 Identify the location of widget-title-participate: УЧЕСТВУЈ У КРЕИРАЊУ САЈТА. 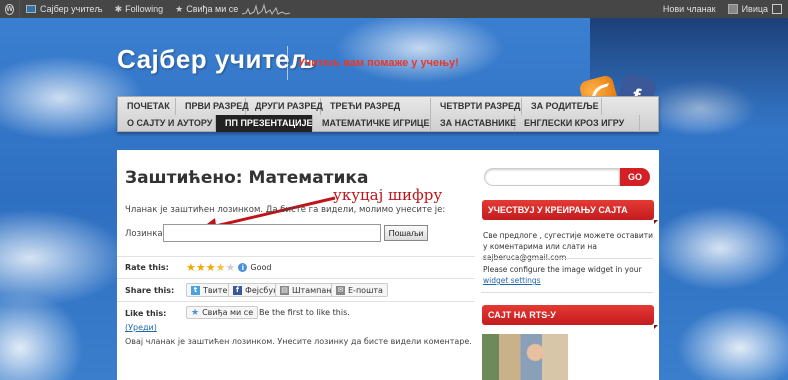
(570, 212).